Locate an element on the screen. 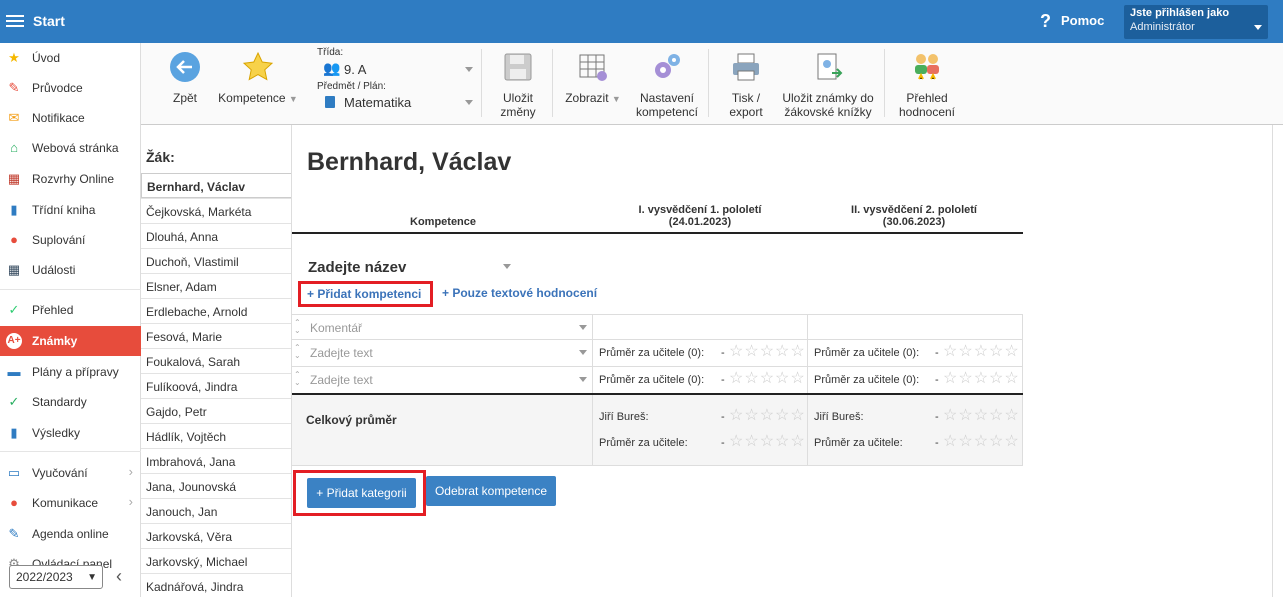 The width and height of the screenshot is (1283, 597). grade-overview-button: Přehled hodnocení is located at coordinates (927, 83).